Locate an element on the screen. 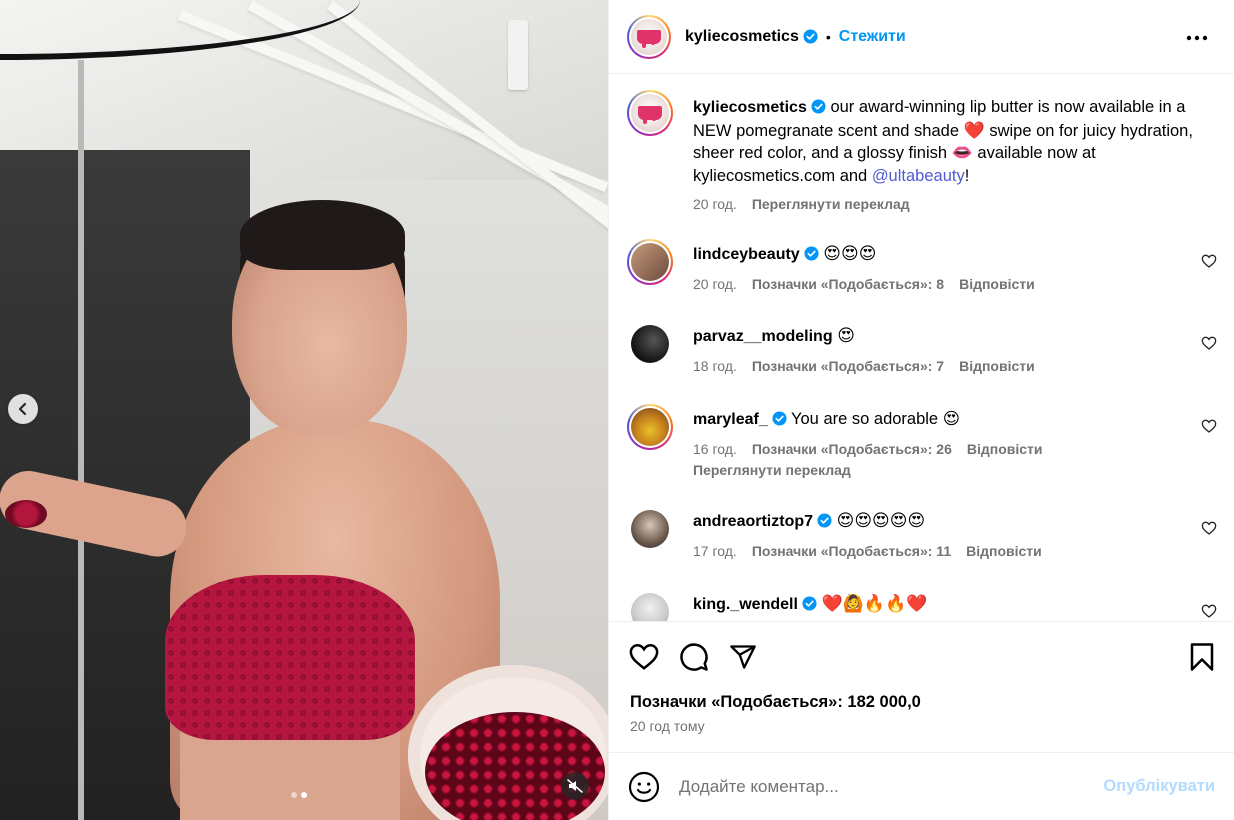 The image size is (1234, 820). comment-translate-row: Переглянути переклад is located at coordinates (772, 470).